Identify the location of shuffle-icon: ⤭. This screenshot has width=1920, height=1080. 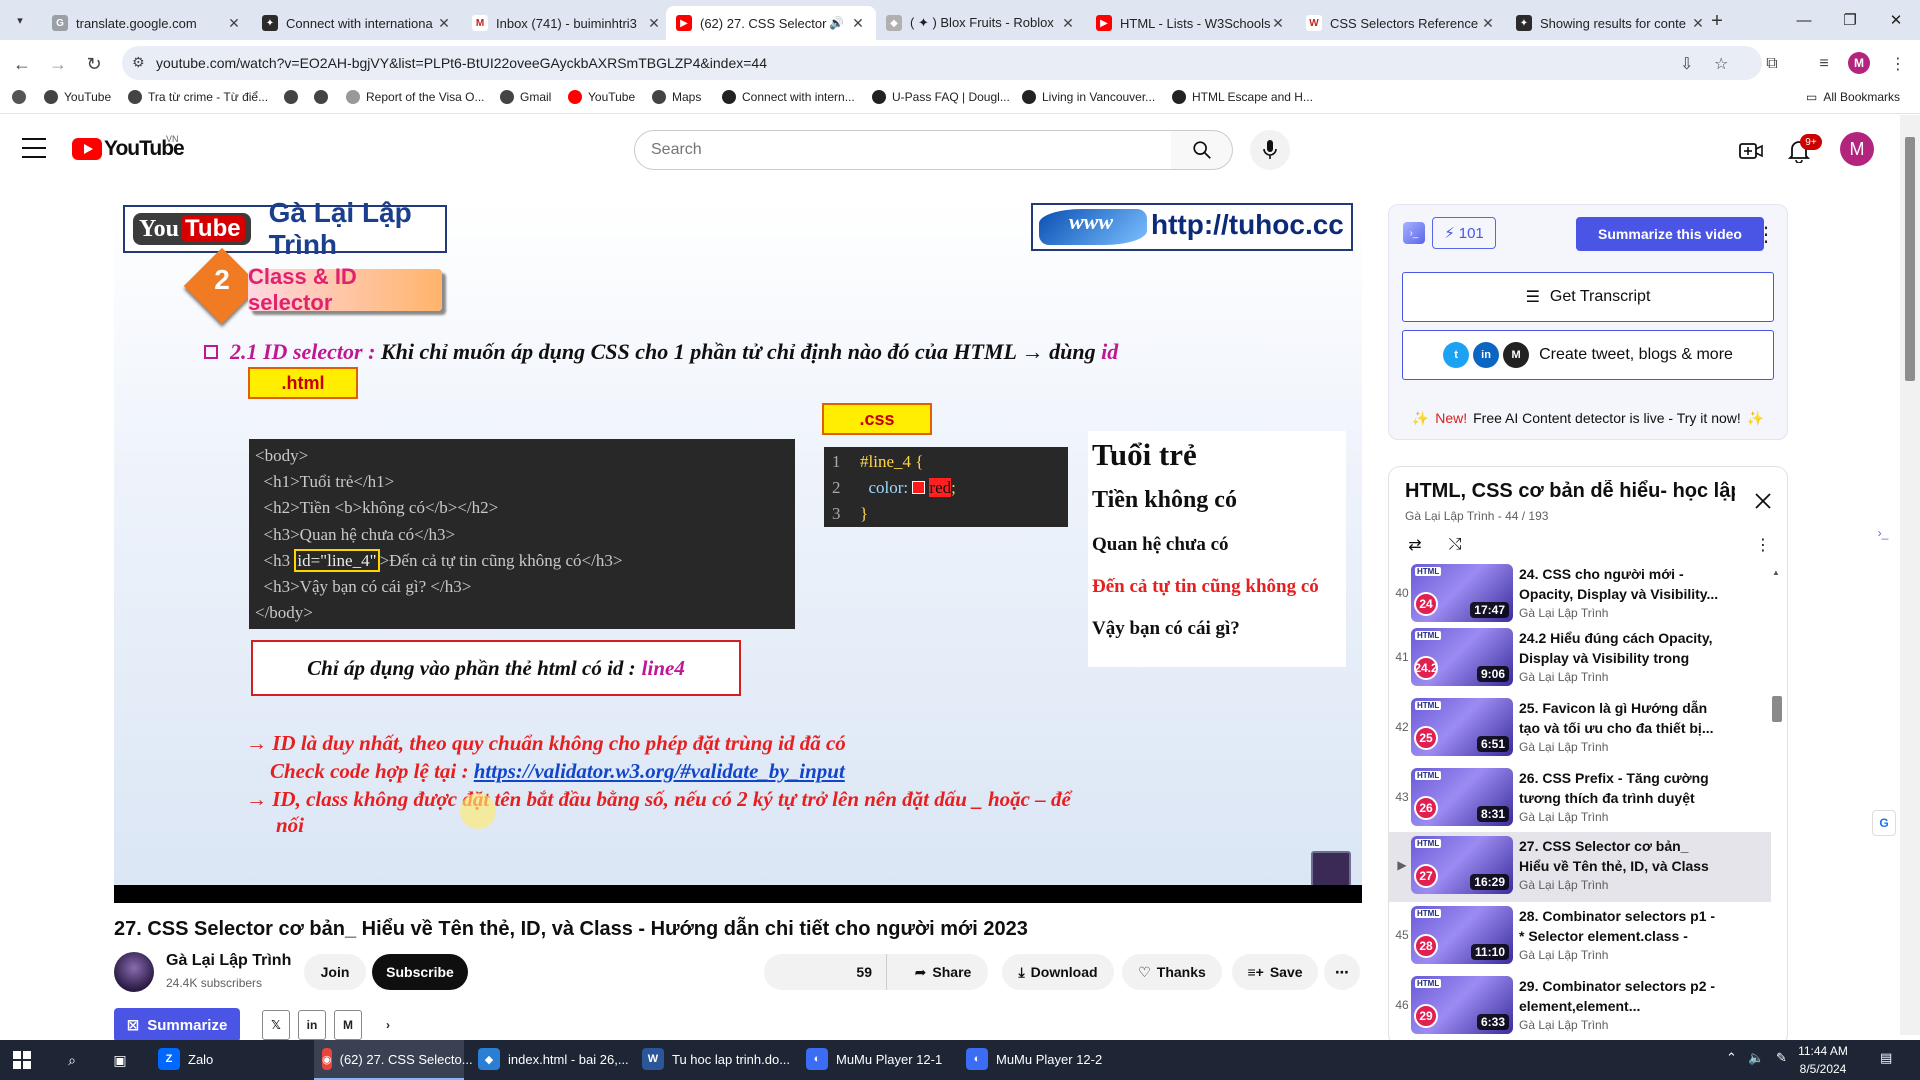
(1455, 545).